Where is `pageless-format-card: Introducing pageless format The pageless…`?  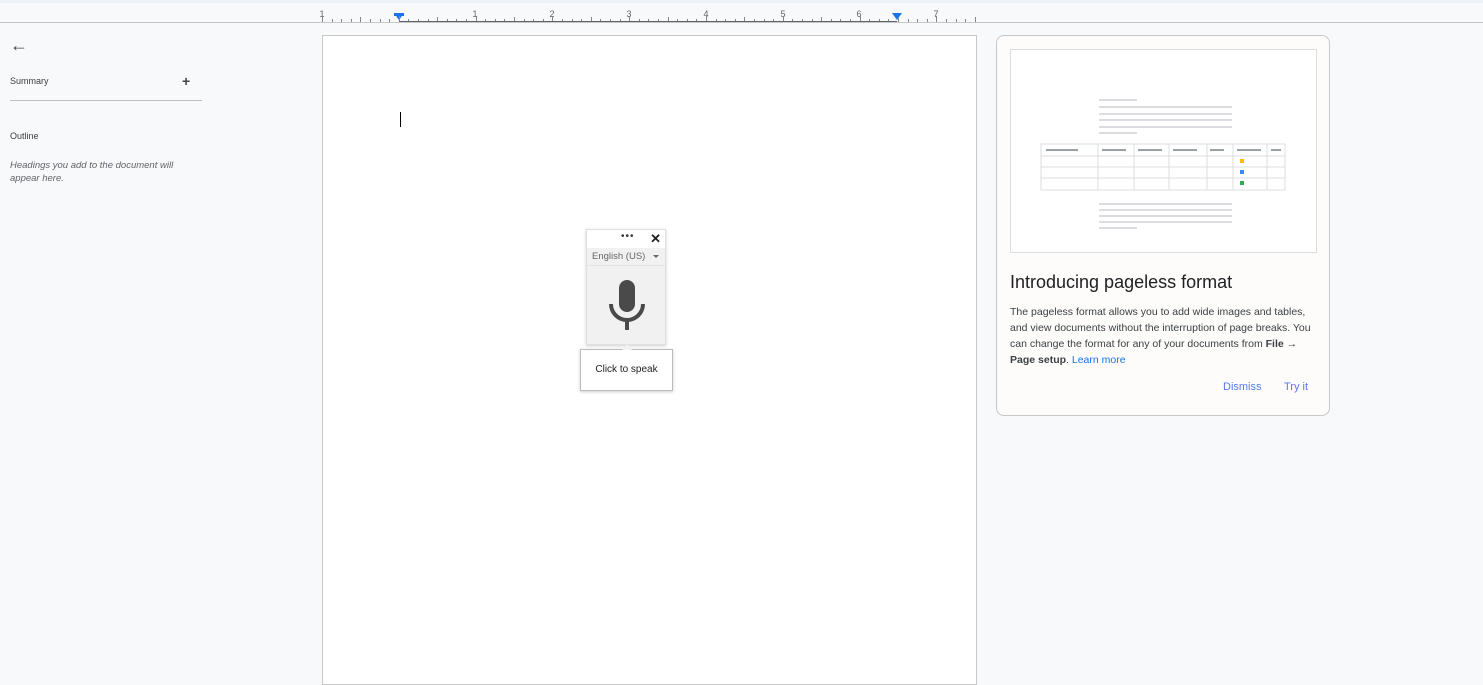 pageless-format-card: Introducing pageless format The pageless… is located at coordinates (1163, 225).